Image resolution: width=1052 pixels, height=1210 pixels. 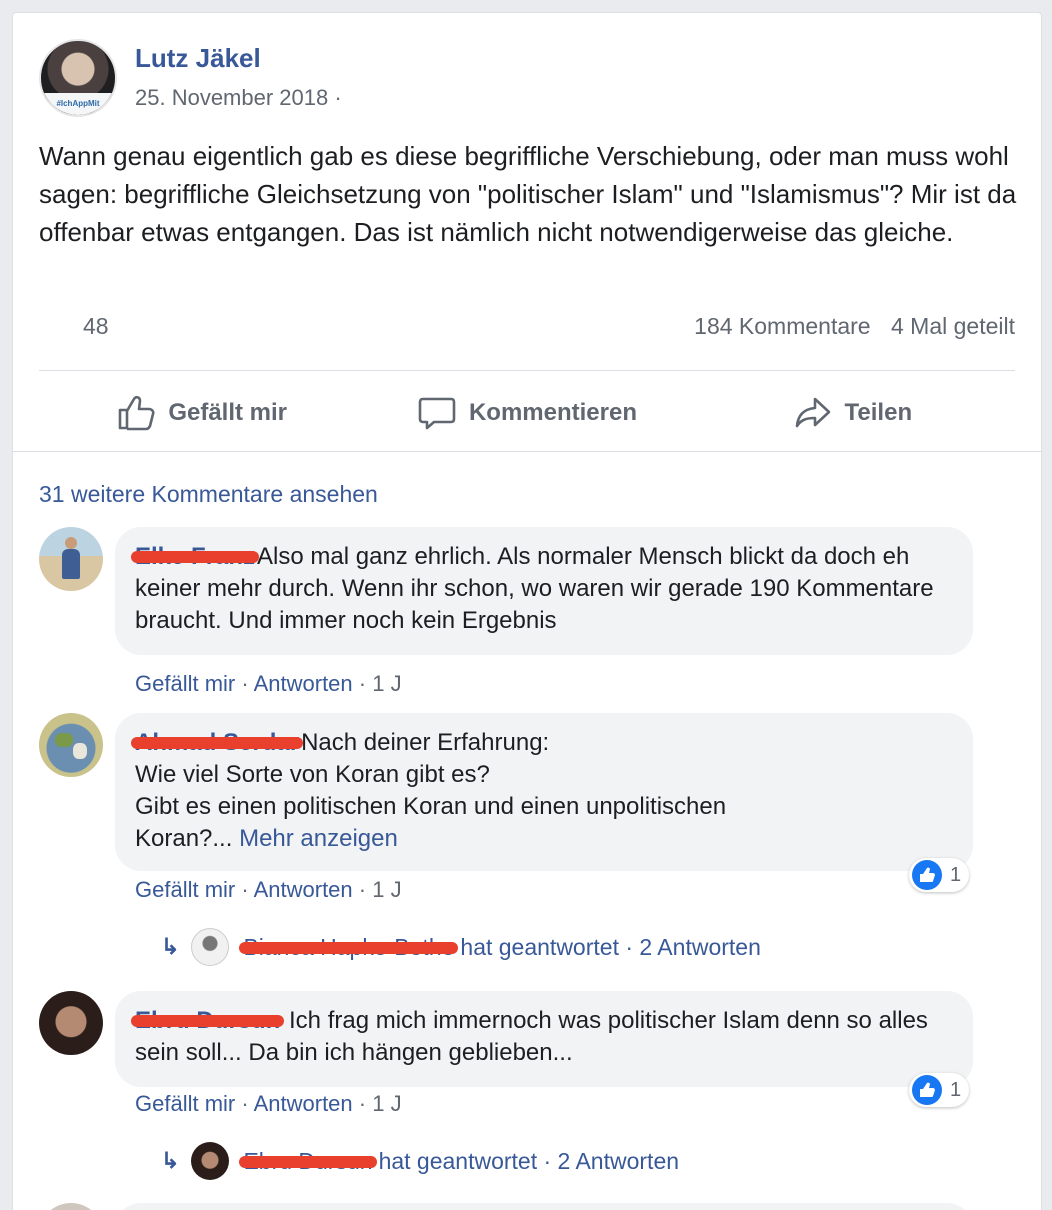 I want to click on like-count: 48, so click(x=96, y=326).